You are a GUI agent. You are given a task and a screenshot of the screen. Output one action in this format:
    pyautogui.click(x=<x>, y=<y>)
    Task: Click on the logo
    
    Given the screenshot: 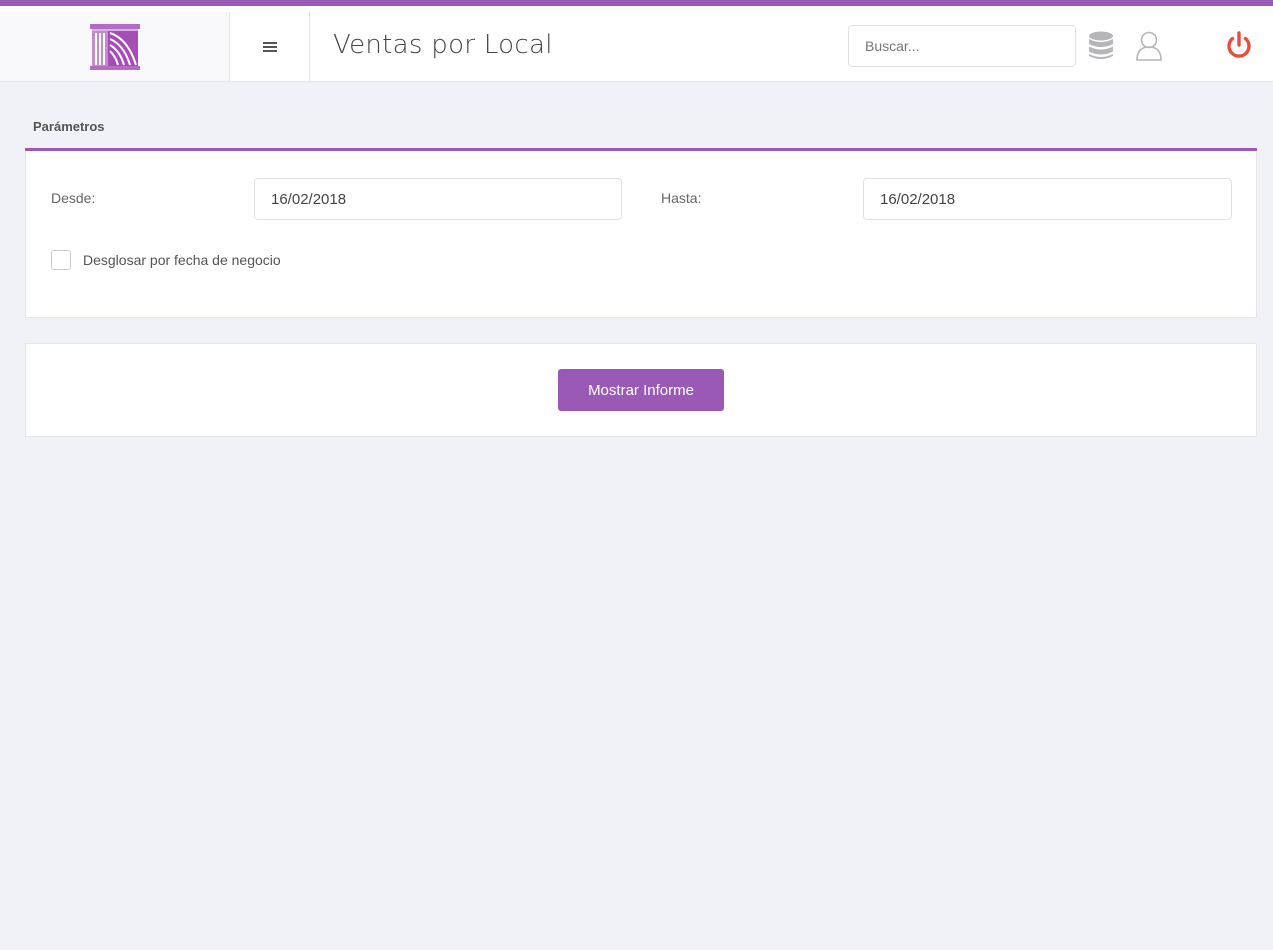 What is the action you would take?
    pyautogui.click(x=115, y=46)
    